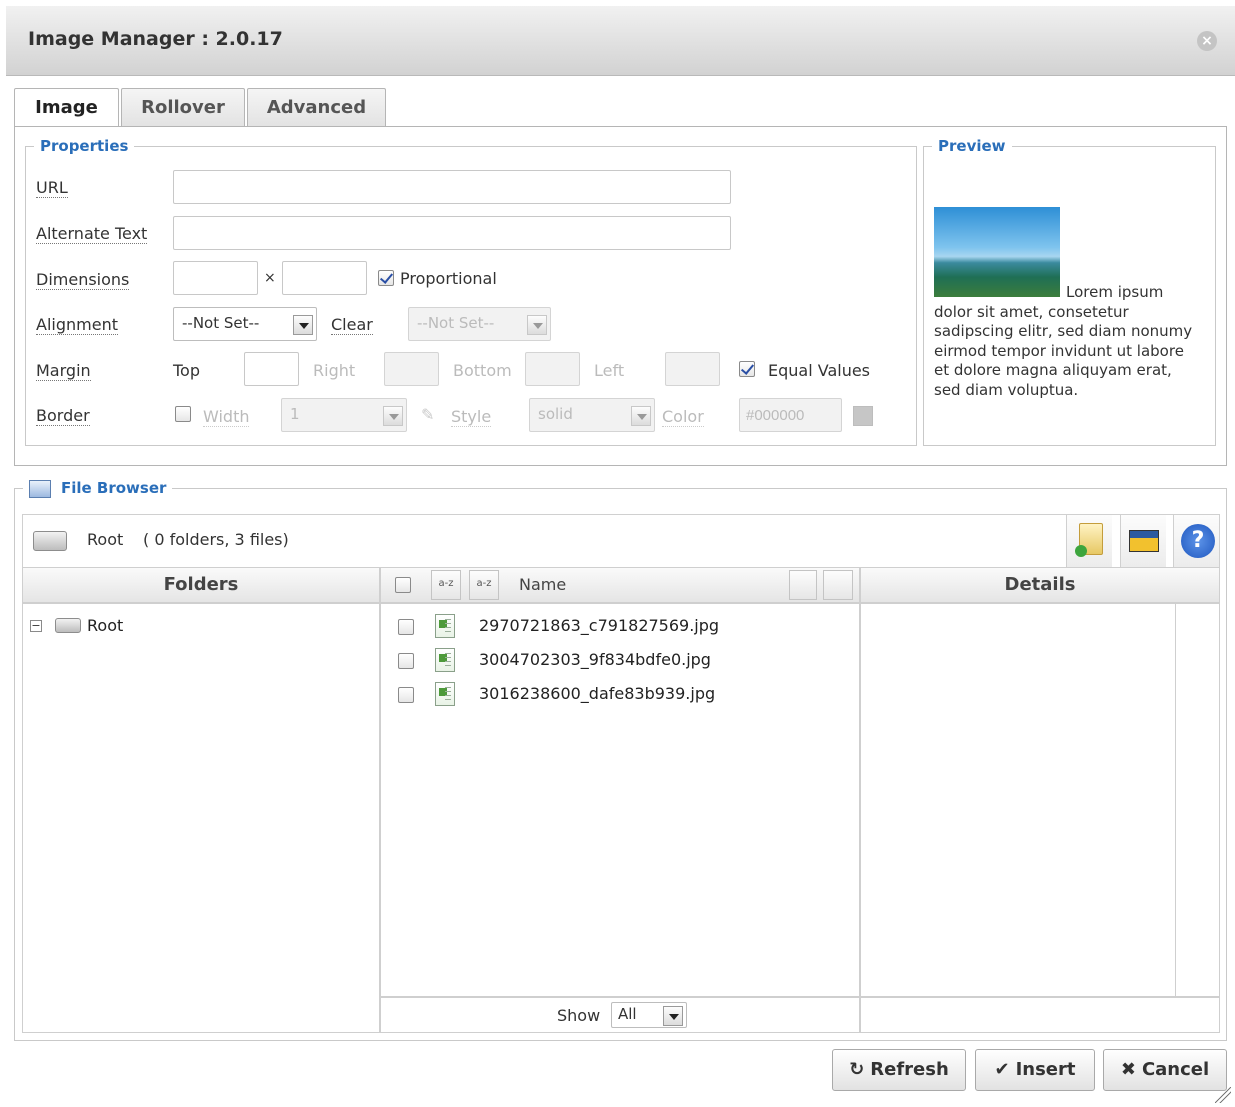 The height and width of the screenshot is (1107, 1235). I want to click on folders-header: Folders, so click(201, 585).